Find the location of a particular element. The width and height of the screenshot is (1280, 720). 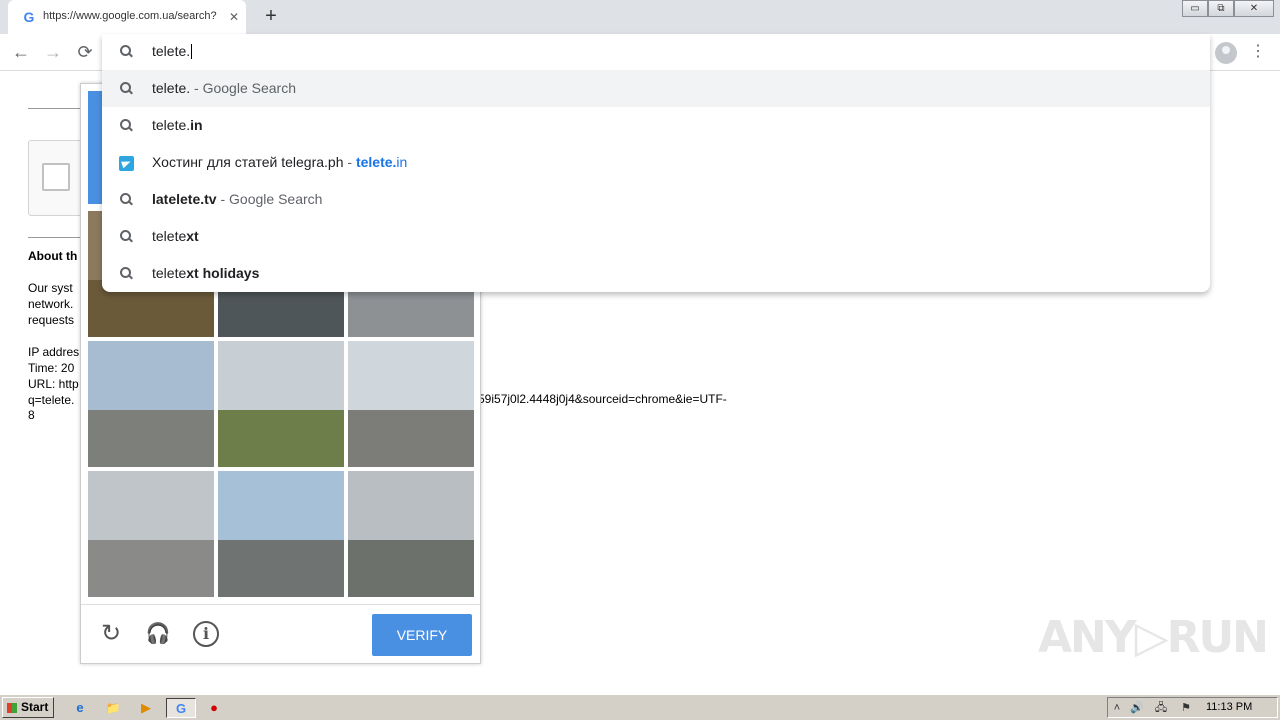

suggestion-text-part: - is located at coordinates (349, 162).